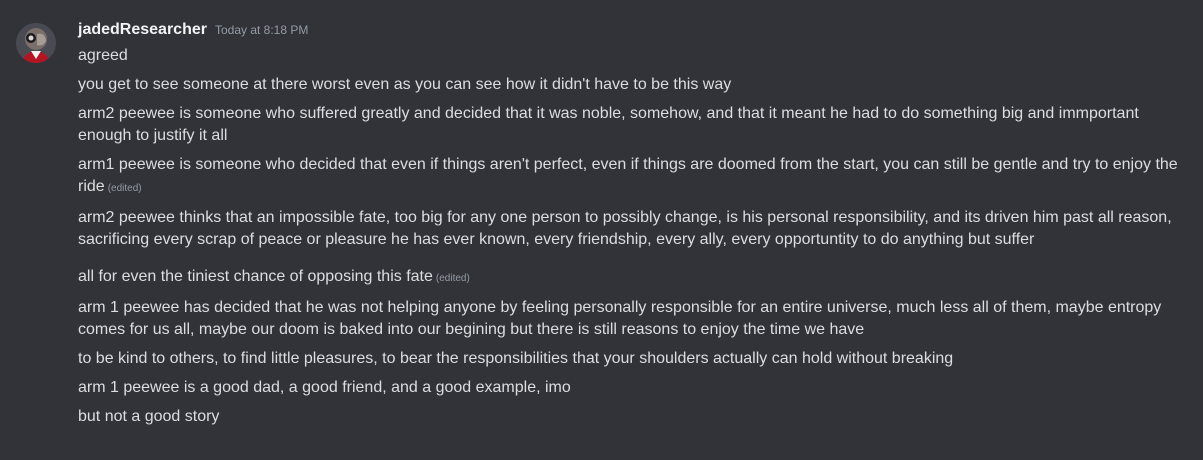 Image resolution: width=1203 pixels, height=460 pixels. What do you see at coordinates (149, 416) in the screenshot?
I see `message-line: but not a good story` at bounding box center [149, 416].